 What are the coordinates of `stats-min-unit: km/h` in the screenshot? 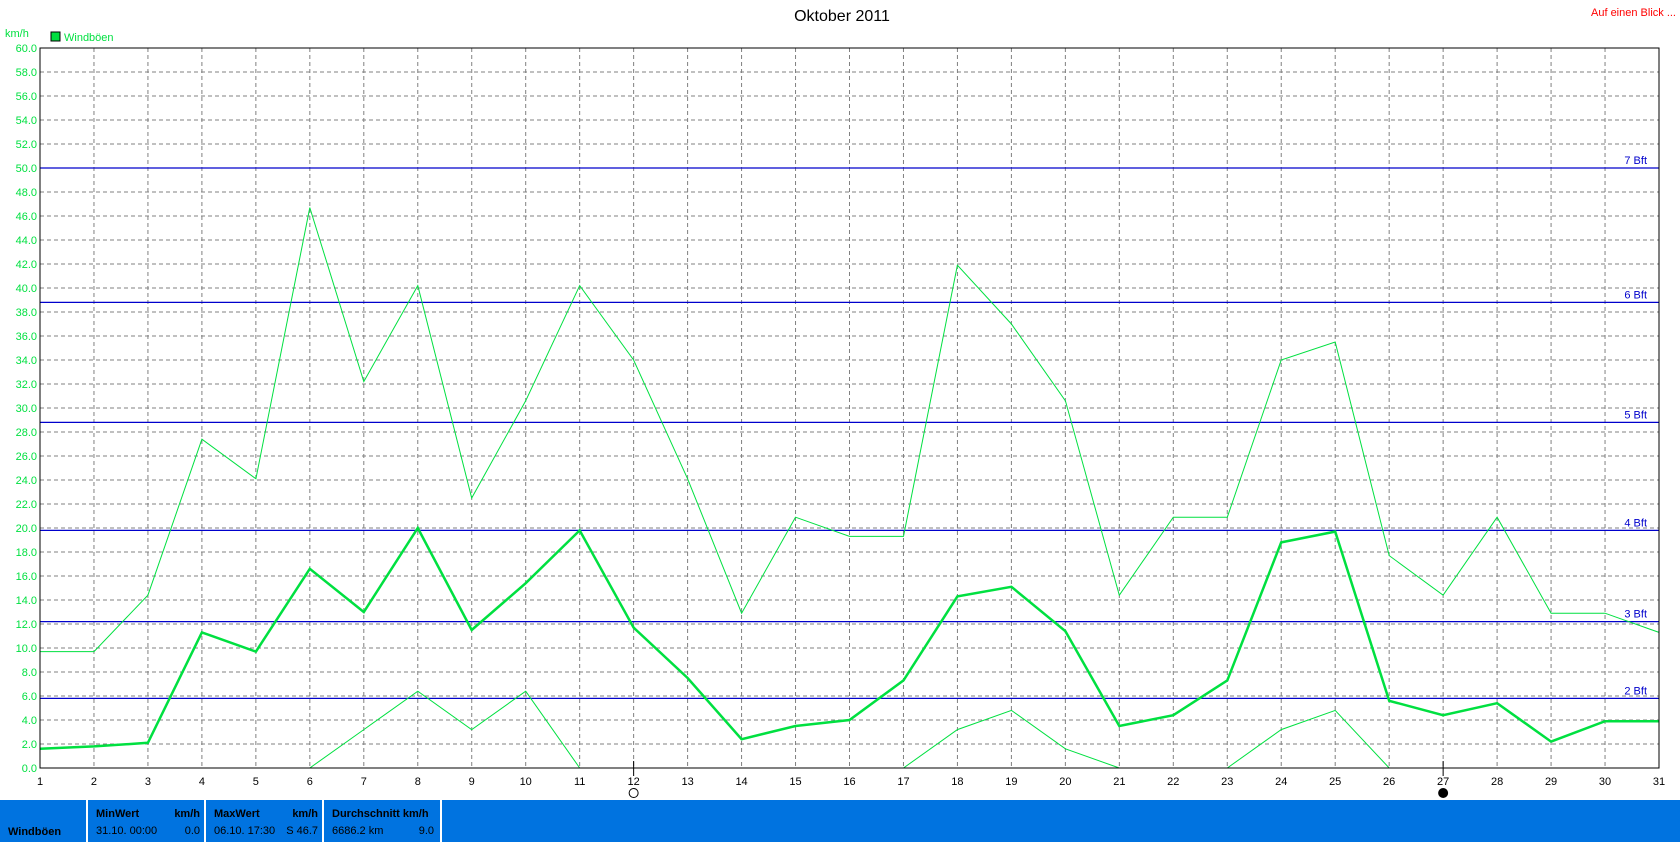 It's located at (187, 814).